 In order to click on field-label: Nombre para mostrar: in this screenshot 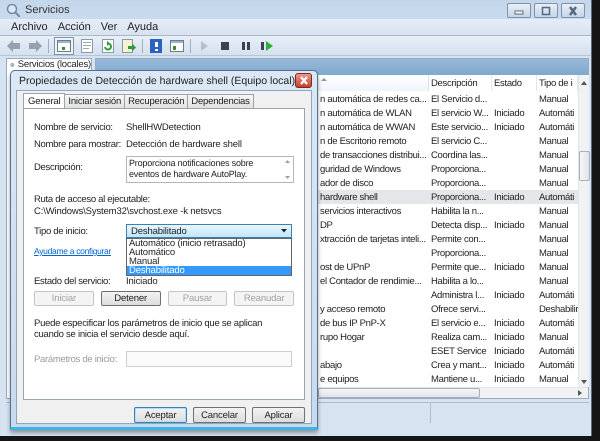, I will do `click(78, 144)`.